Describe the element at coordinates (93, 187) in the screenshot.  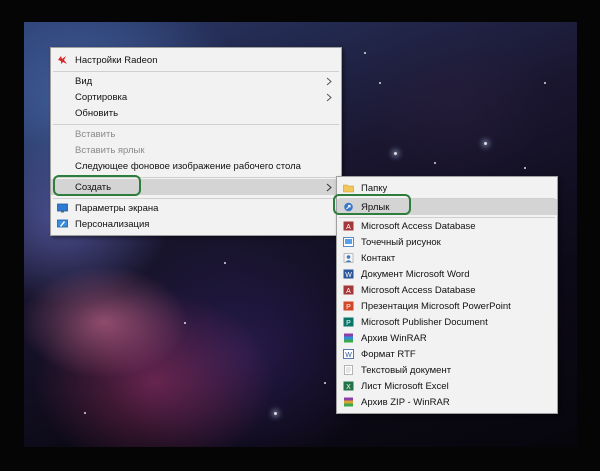
I see `menu-item-label: Создать` at that location.